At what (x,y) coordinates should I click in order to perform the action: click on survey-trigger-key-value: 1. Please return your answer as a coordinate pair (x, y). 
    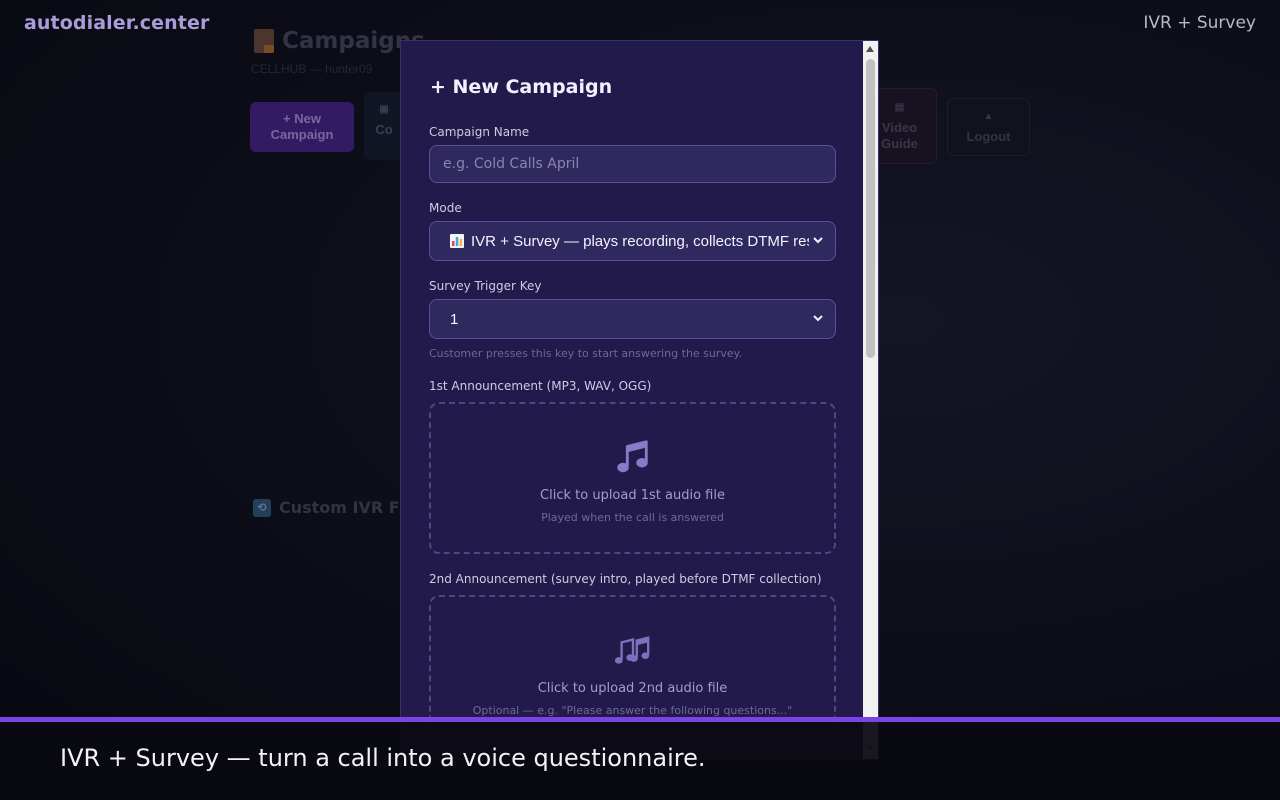
    Looking at the image, I should click on (454, 319).